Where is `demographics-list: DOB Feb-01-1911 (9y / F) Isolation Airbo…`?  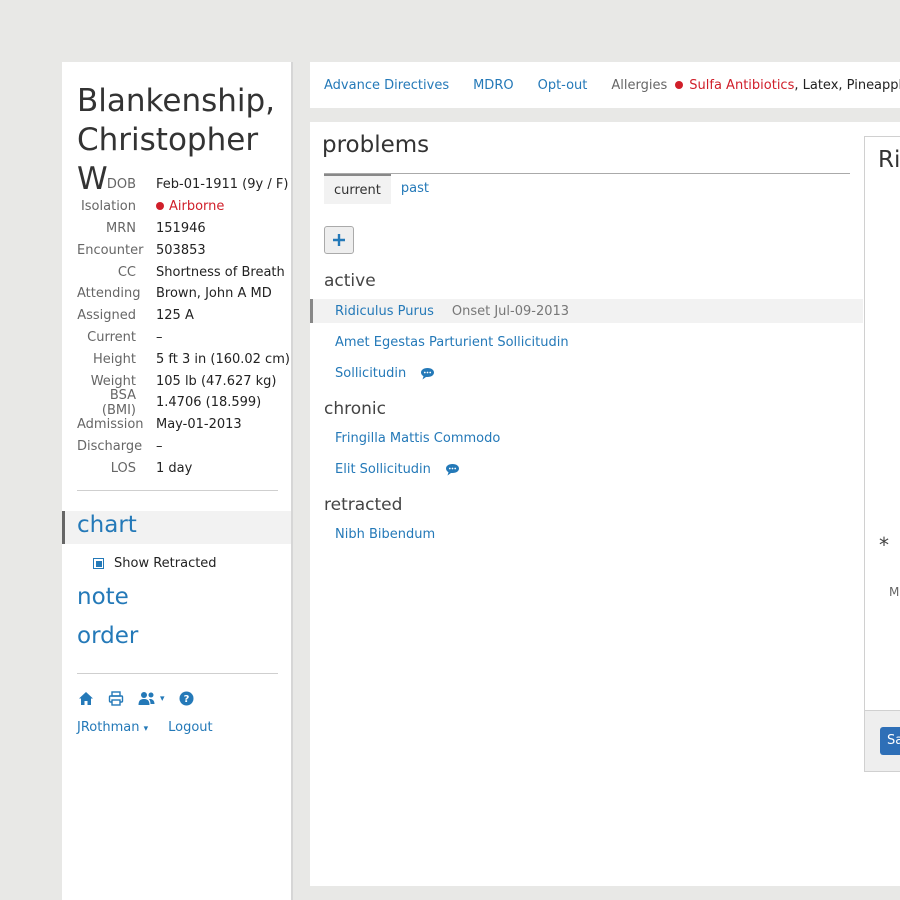
demographics-list: DOB Feb-01-1911 (9y / F) Isolation Airbo… is located at coordinates (183, 326).